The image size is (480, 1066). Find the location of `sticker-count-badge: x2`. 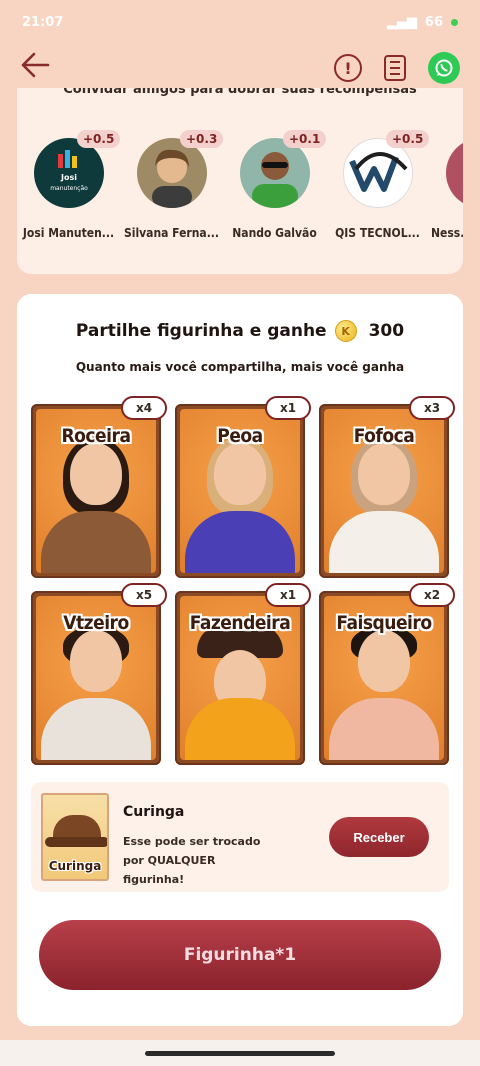

sticker-count-badge: x2 is located at coordinates (432, 595).